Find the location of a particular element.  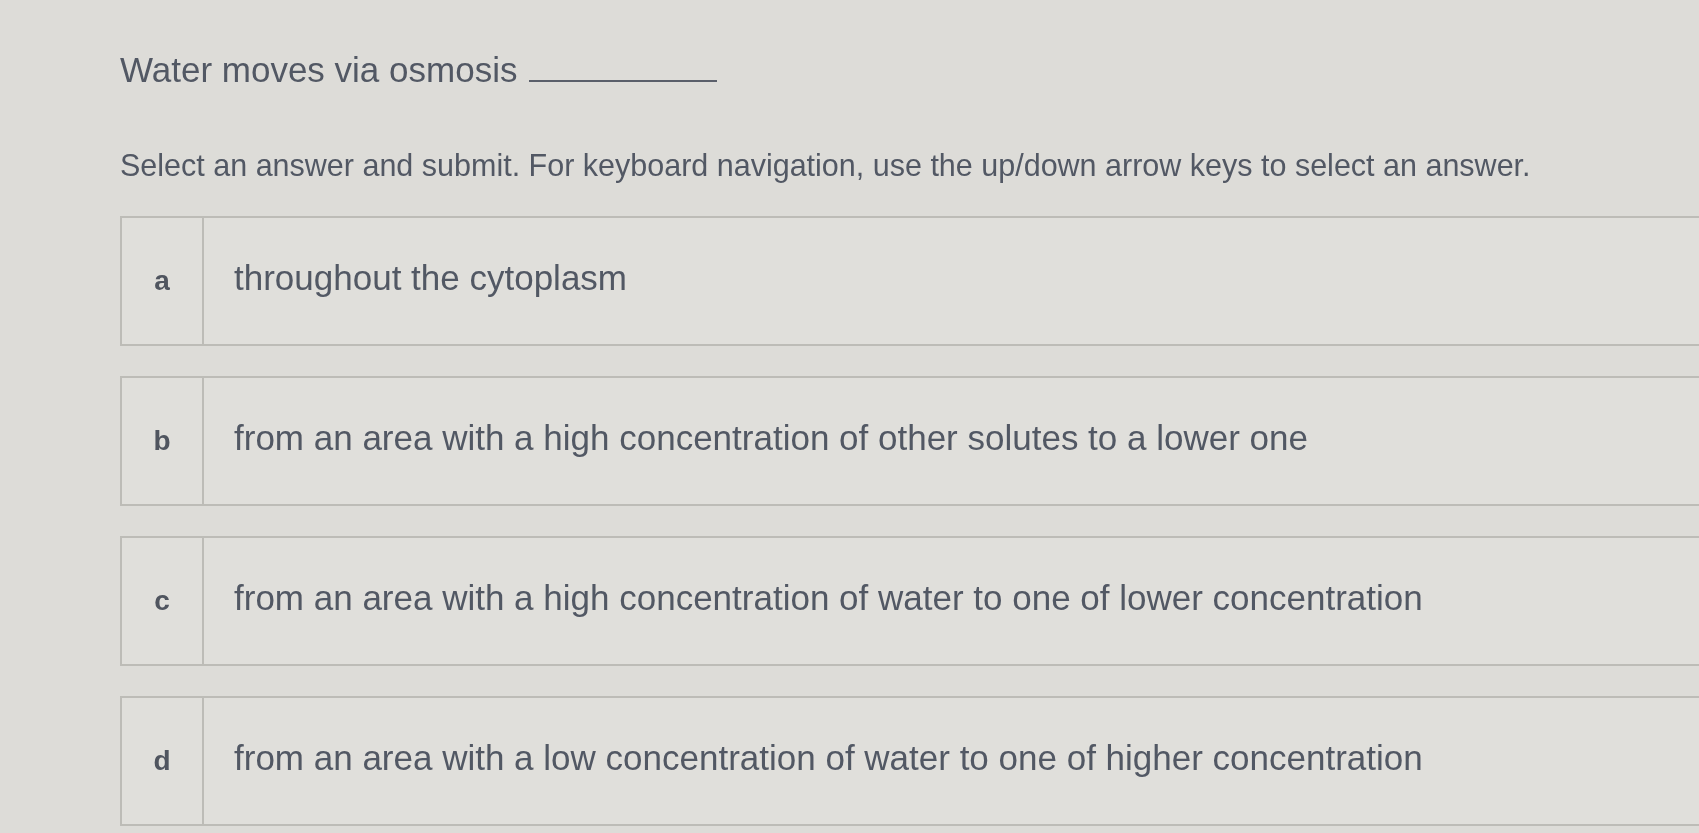

answer-option: a throughout the cytoplasm is located at coordinates (909, 281).